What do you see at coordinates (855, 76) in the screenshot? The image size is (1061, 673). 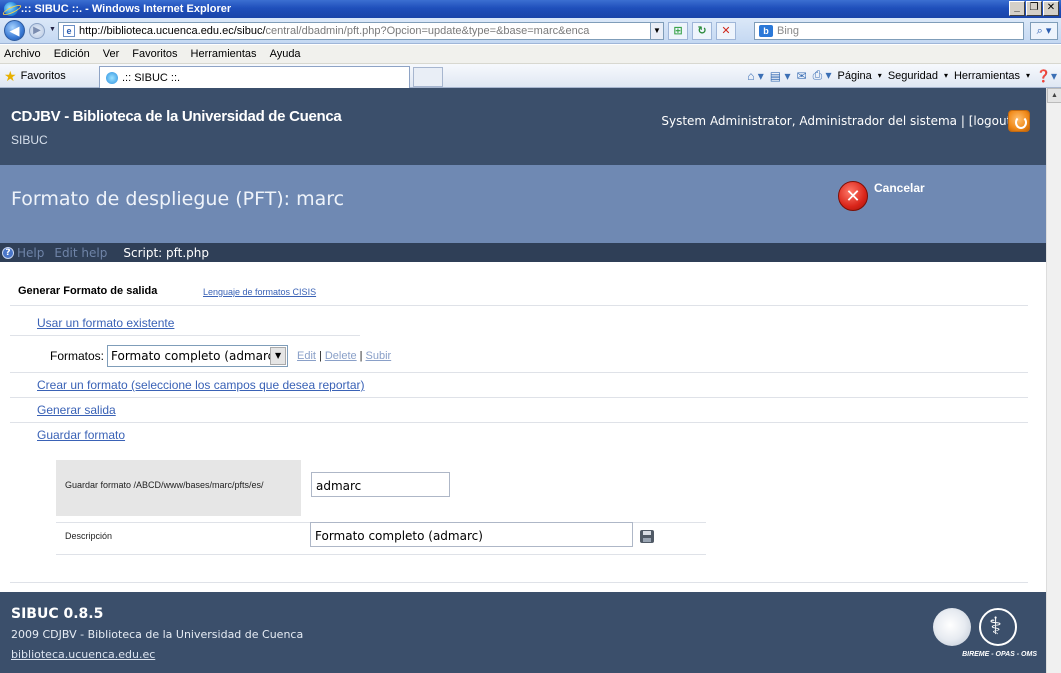 I see `cmd-page: Página` at bounding box center [855, 76].